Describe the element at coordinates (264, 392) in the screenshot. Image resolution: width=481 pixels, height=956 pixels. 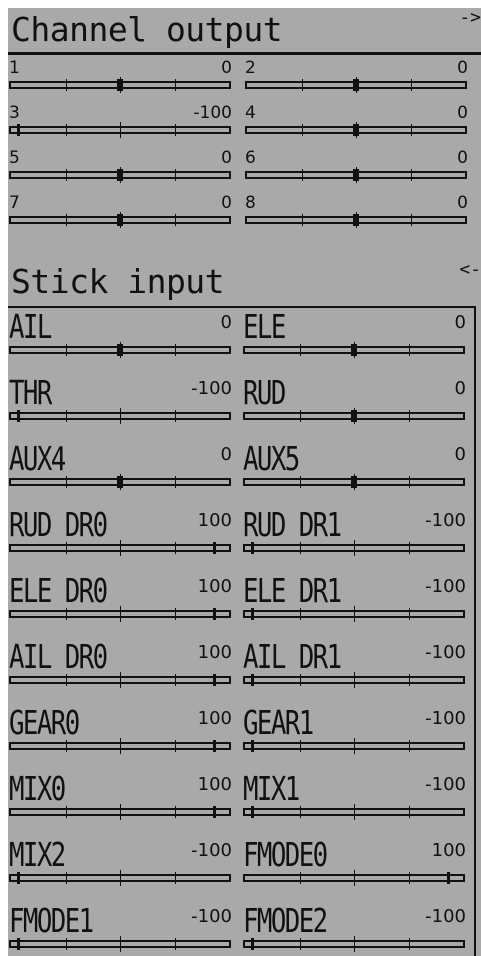
I see `input-label: RUD` at that location.